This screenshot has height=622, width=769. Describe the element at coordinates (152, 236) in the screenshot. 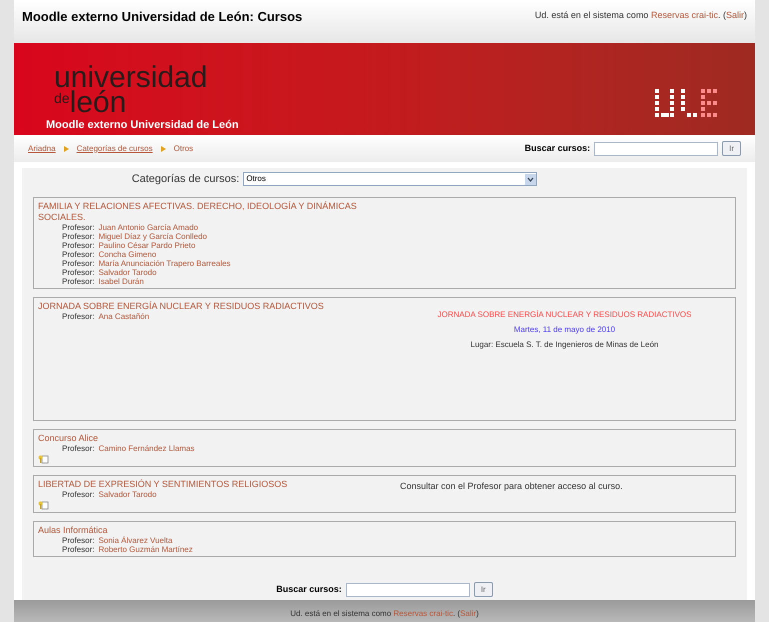

I see `teacher-link: Miguel Díaz y García Conlledo` at that location.